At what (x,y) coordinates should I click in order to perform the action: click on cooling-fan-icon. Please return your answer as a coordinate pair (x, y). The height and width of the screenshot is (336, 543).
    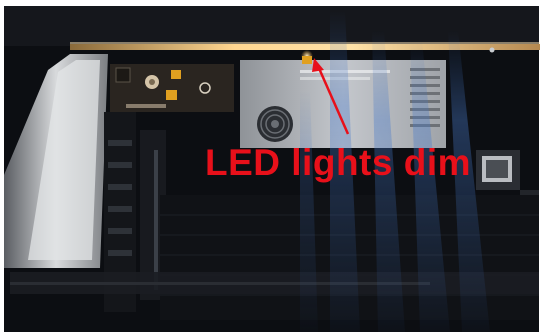
    Looking at the image, I should click on (275, 124).